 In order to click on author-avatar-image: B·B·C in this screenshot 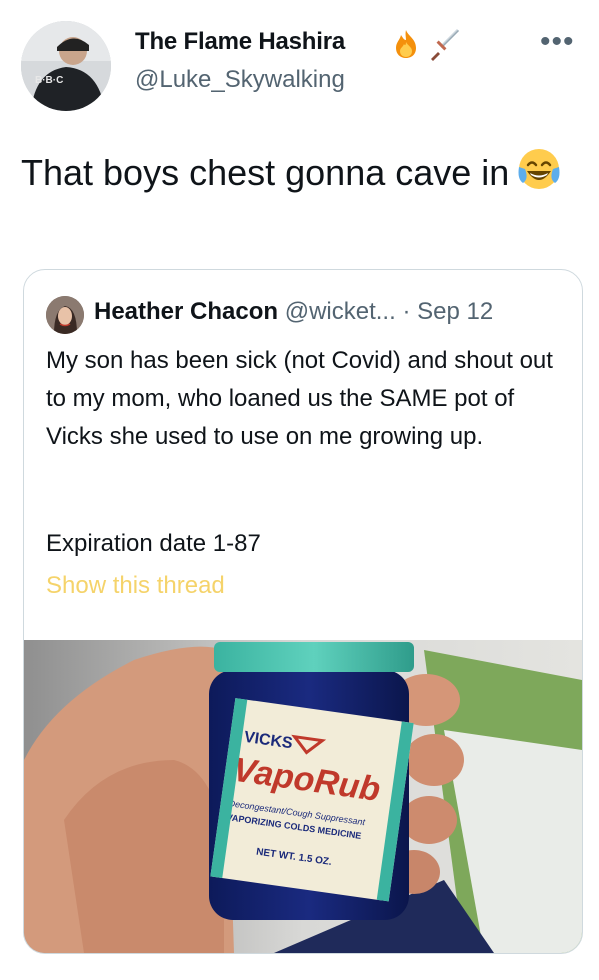, I will do `click(66, 66)`.